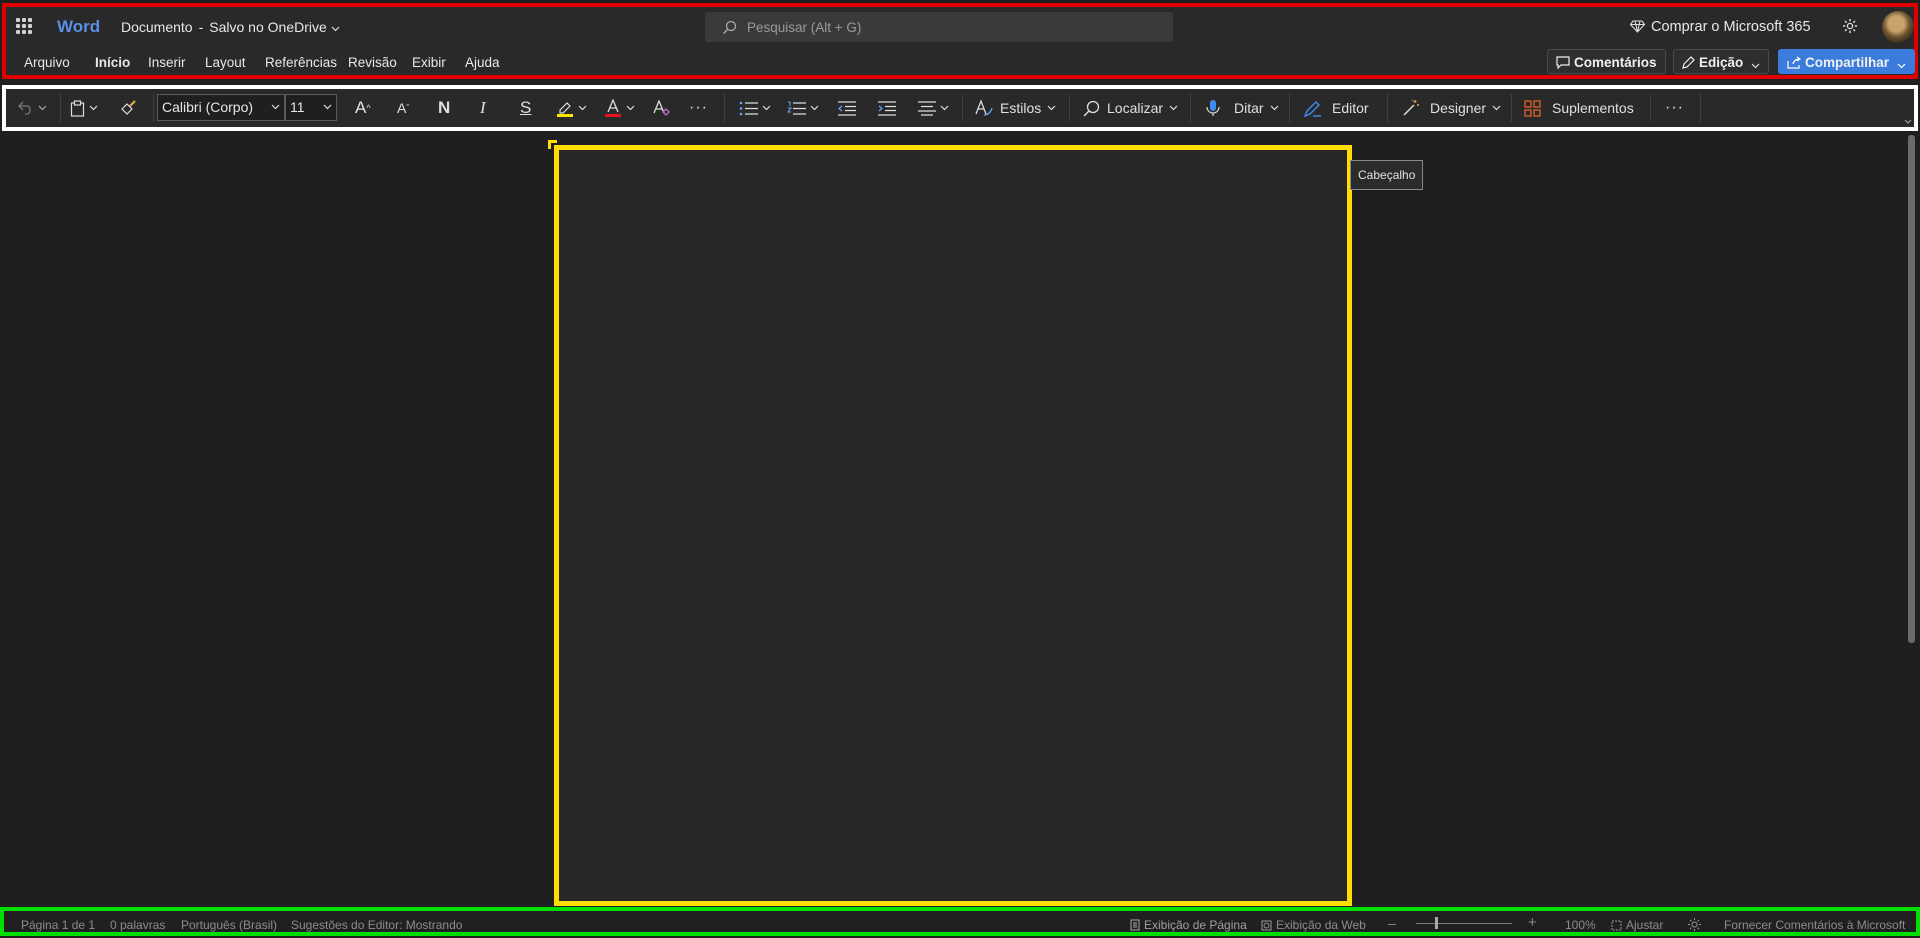  I want to click on save-status: Salvo no OneDrive, so click(268, 27).